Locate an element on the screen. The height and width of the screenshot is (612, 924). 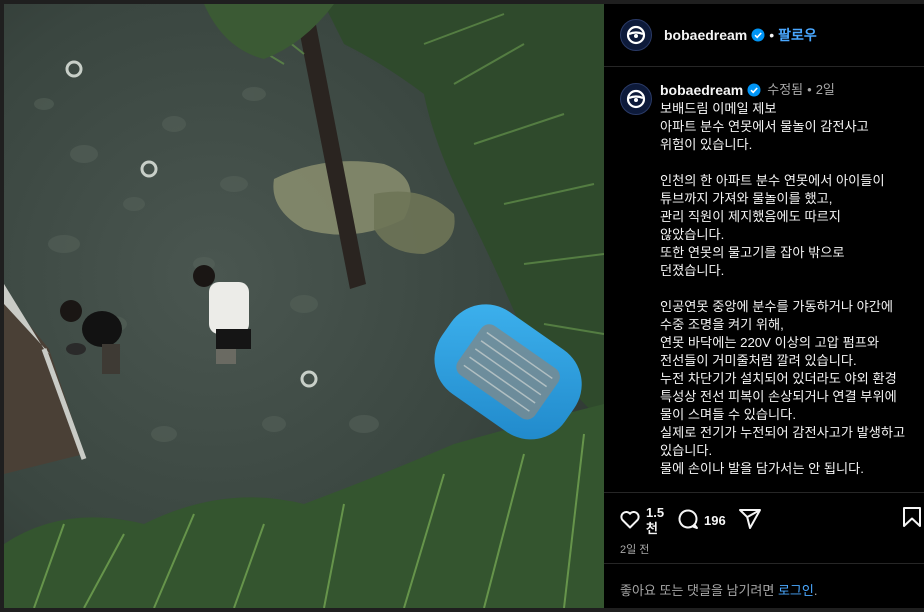
like-count: 1.5천 is located at coordinates (655, 521).